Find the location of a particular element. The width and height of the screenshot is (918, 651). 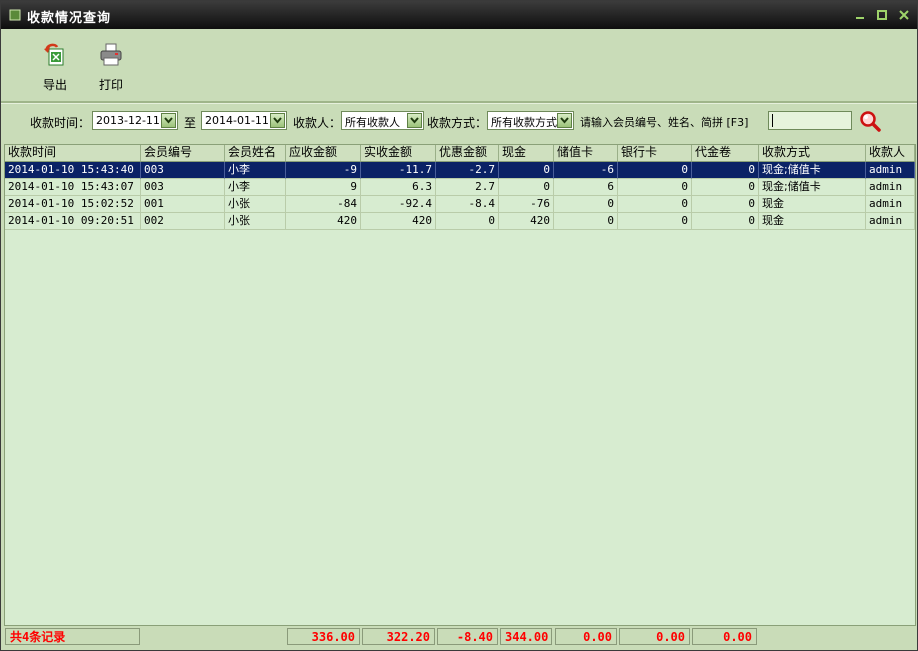

cell-member-name: 小李 is located at coordinates (255, 170).